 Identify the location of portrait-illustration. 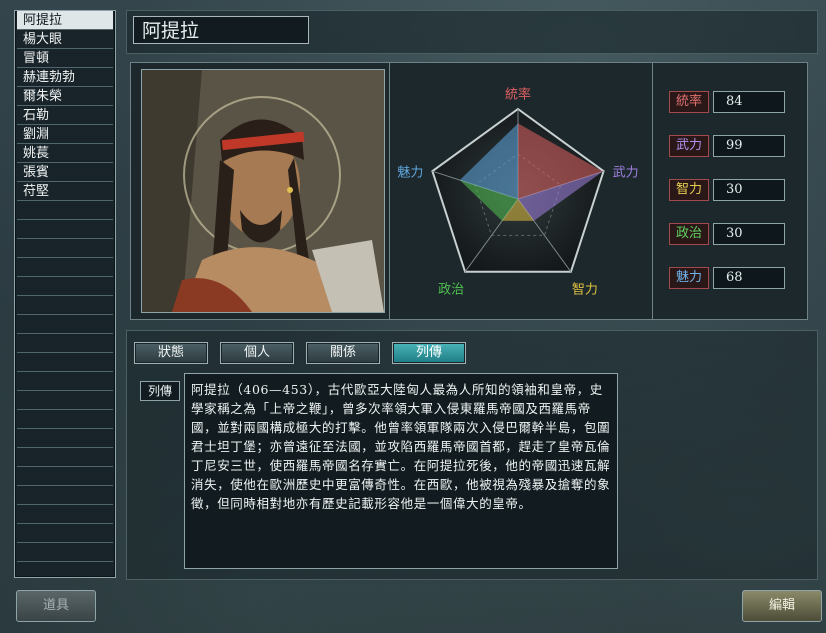
(263, 191).